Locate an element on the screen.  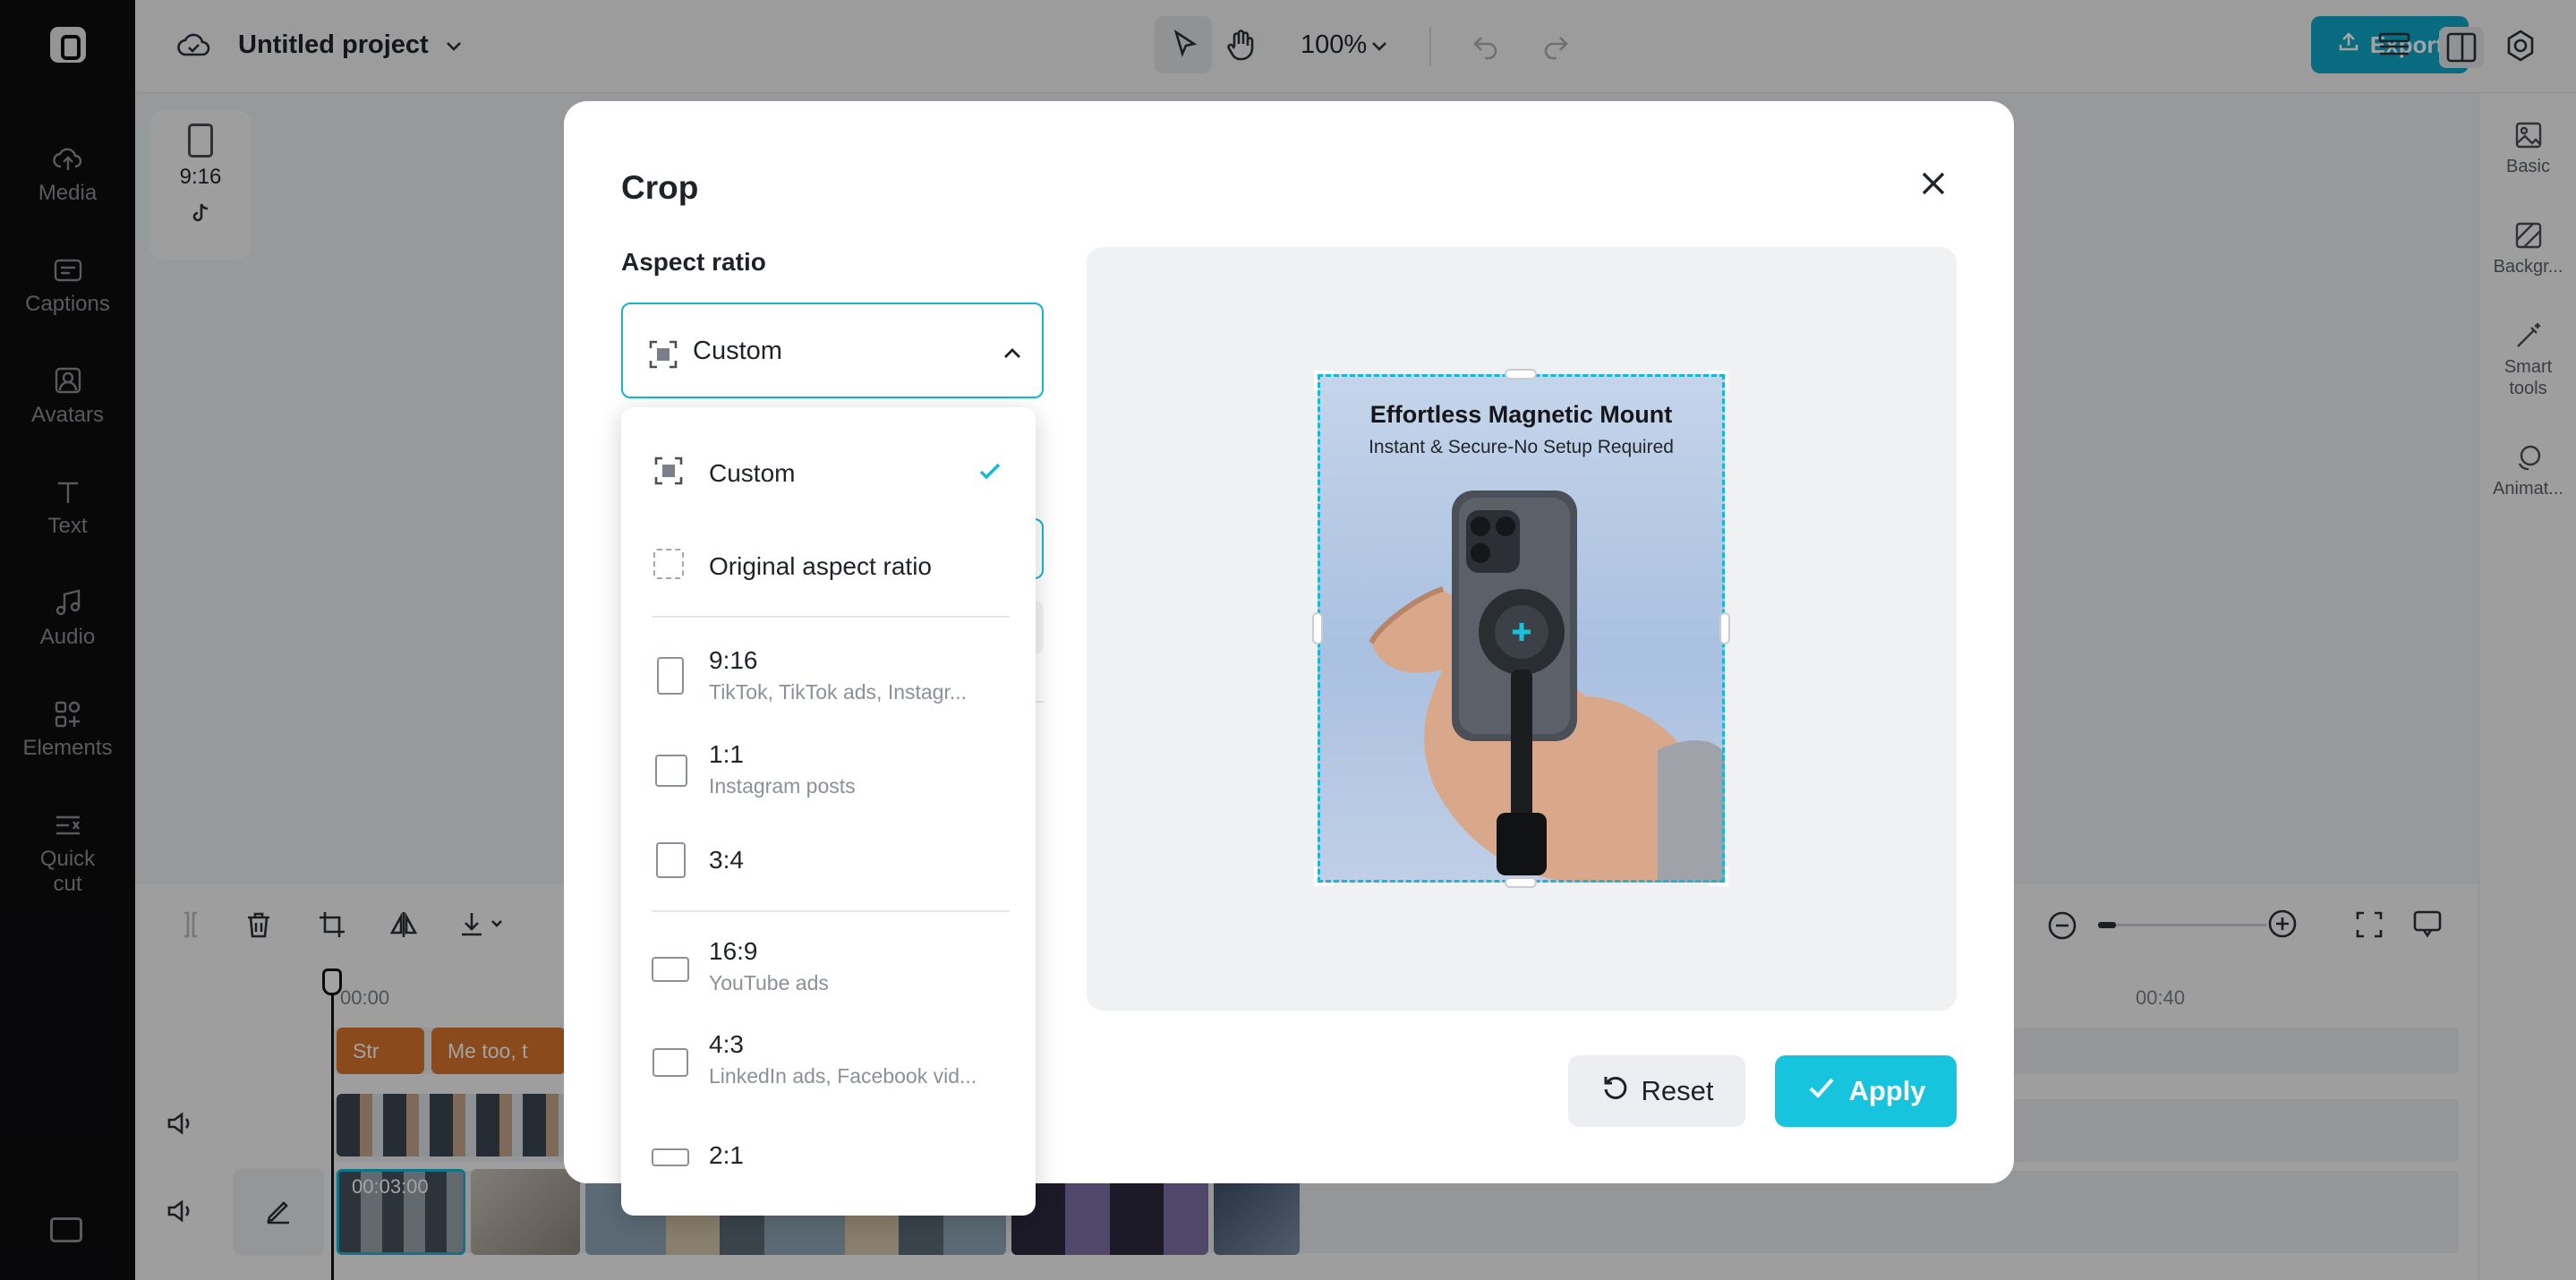
original-ratio-icon is located at coordinates (668, 564).